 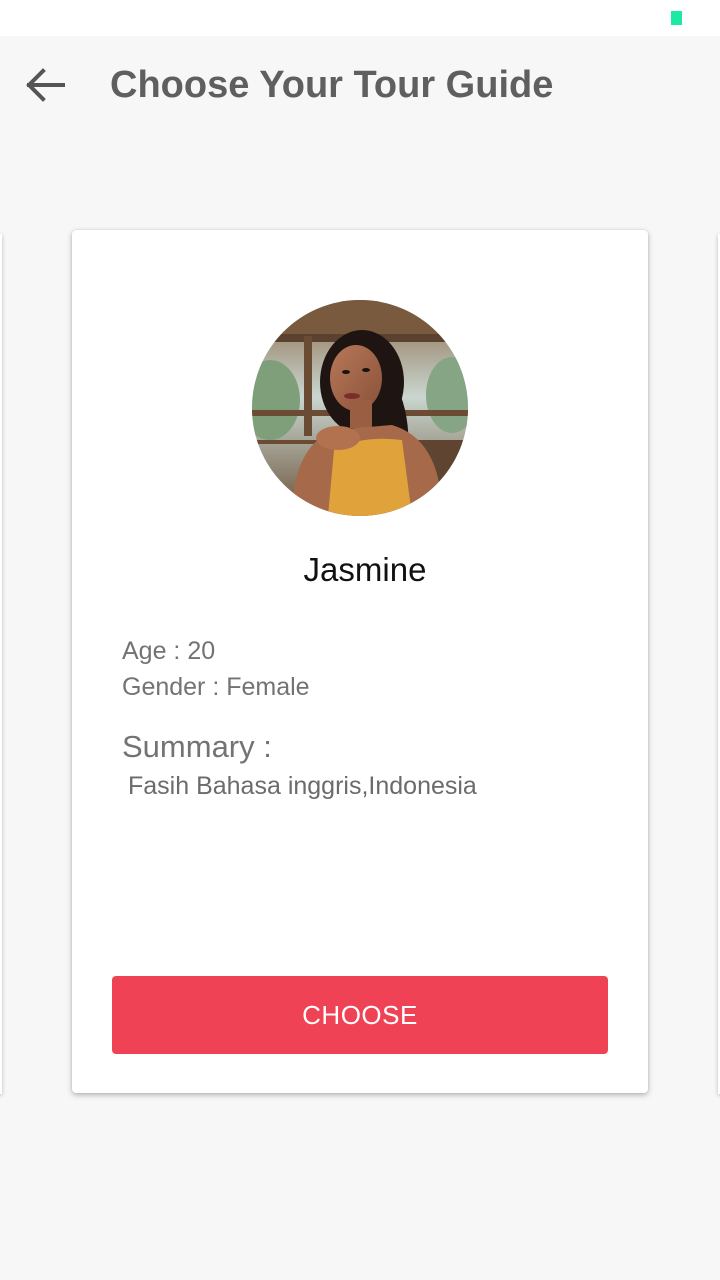 I want to click on summary-text: Fasih Bahasa inggris,Indonesia, so click(x=302, y=786).